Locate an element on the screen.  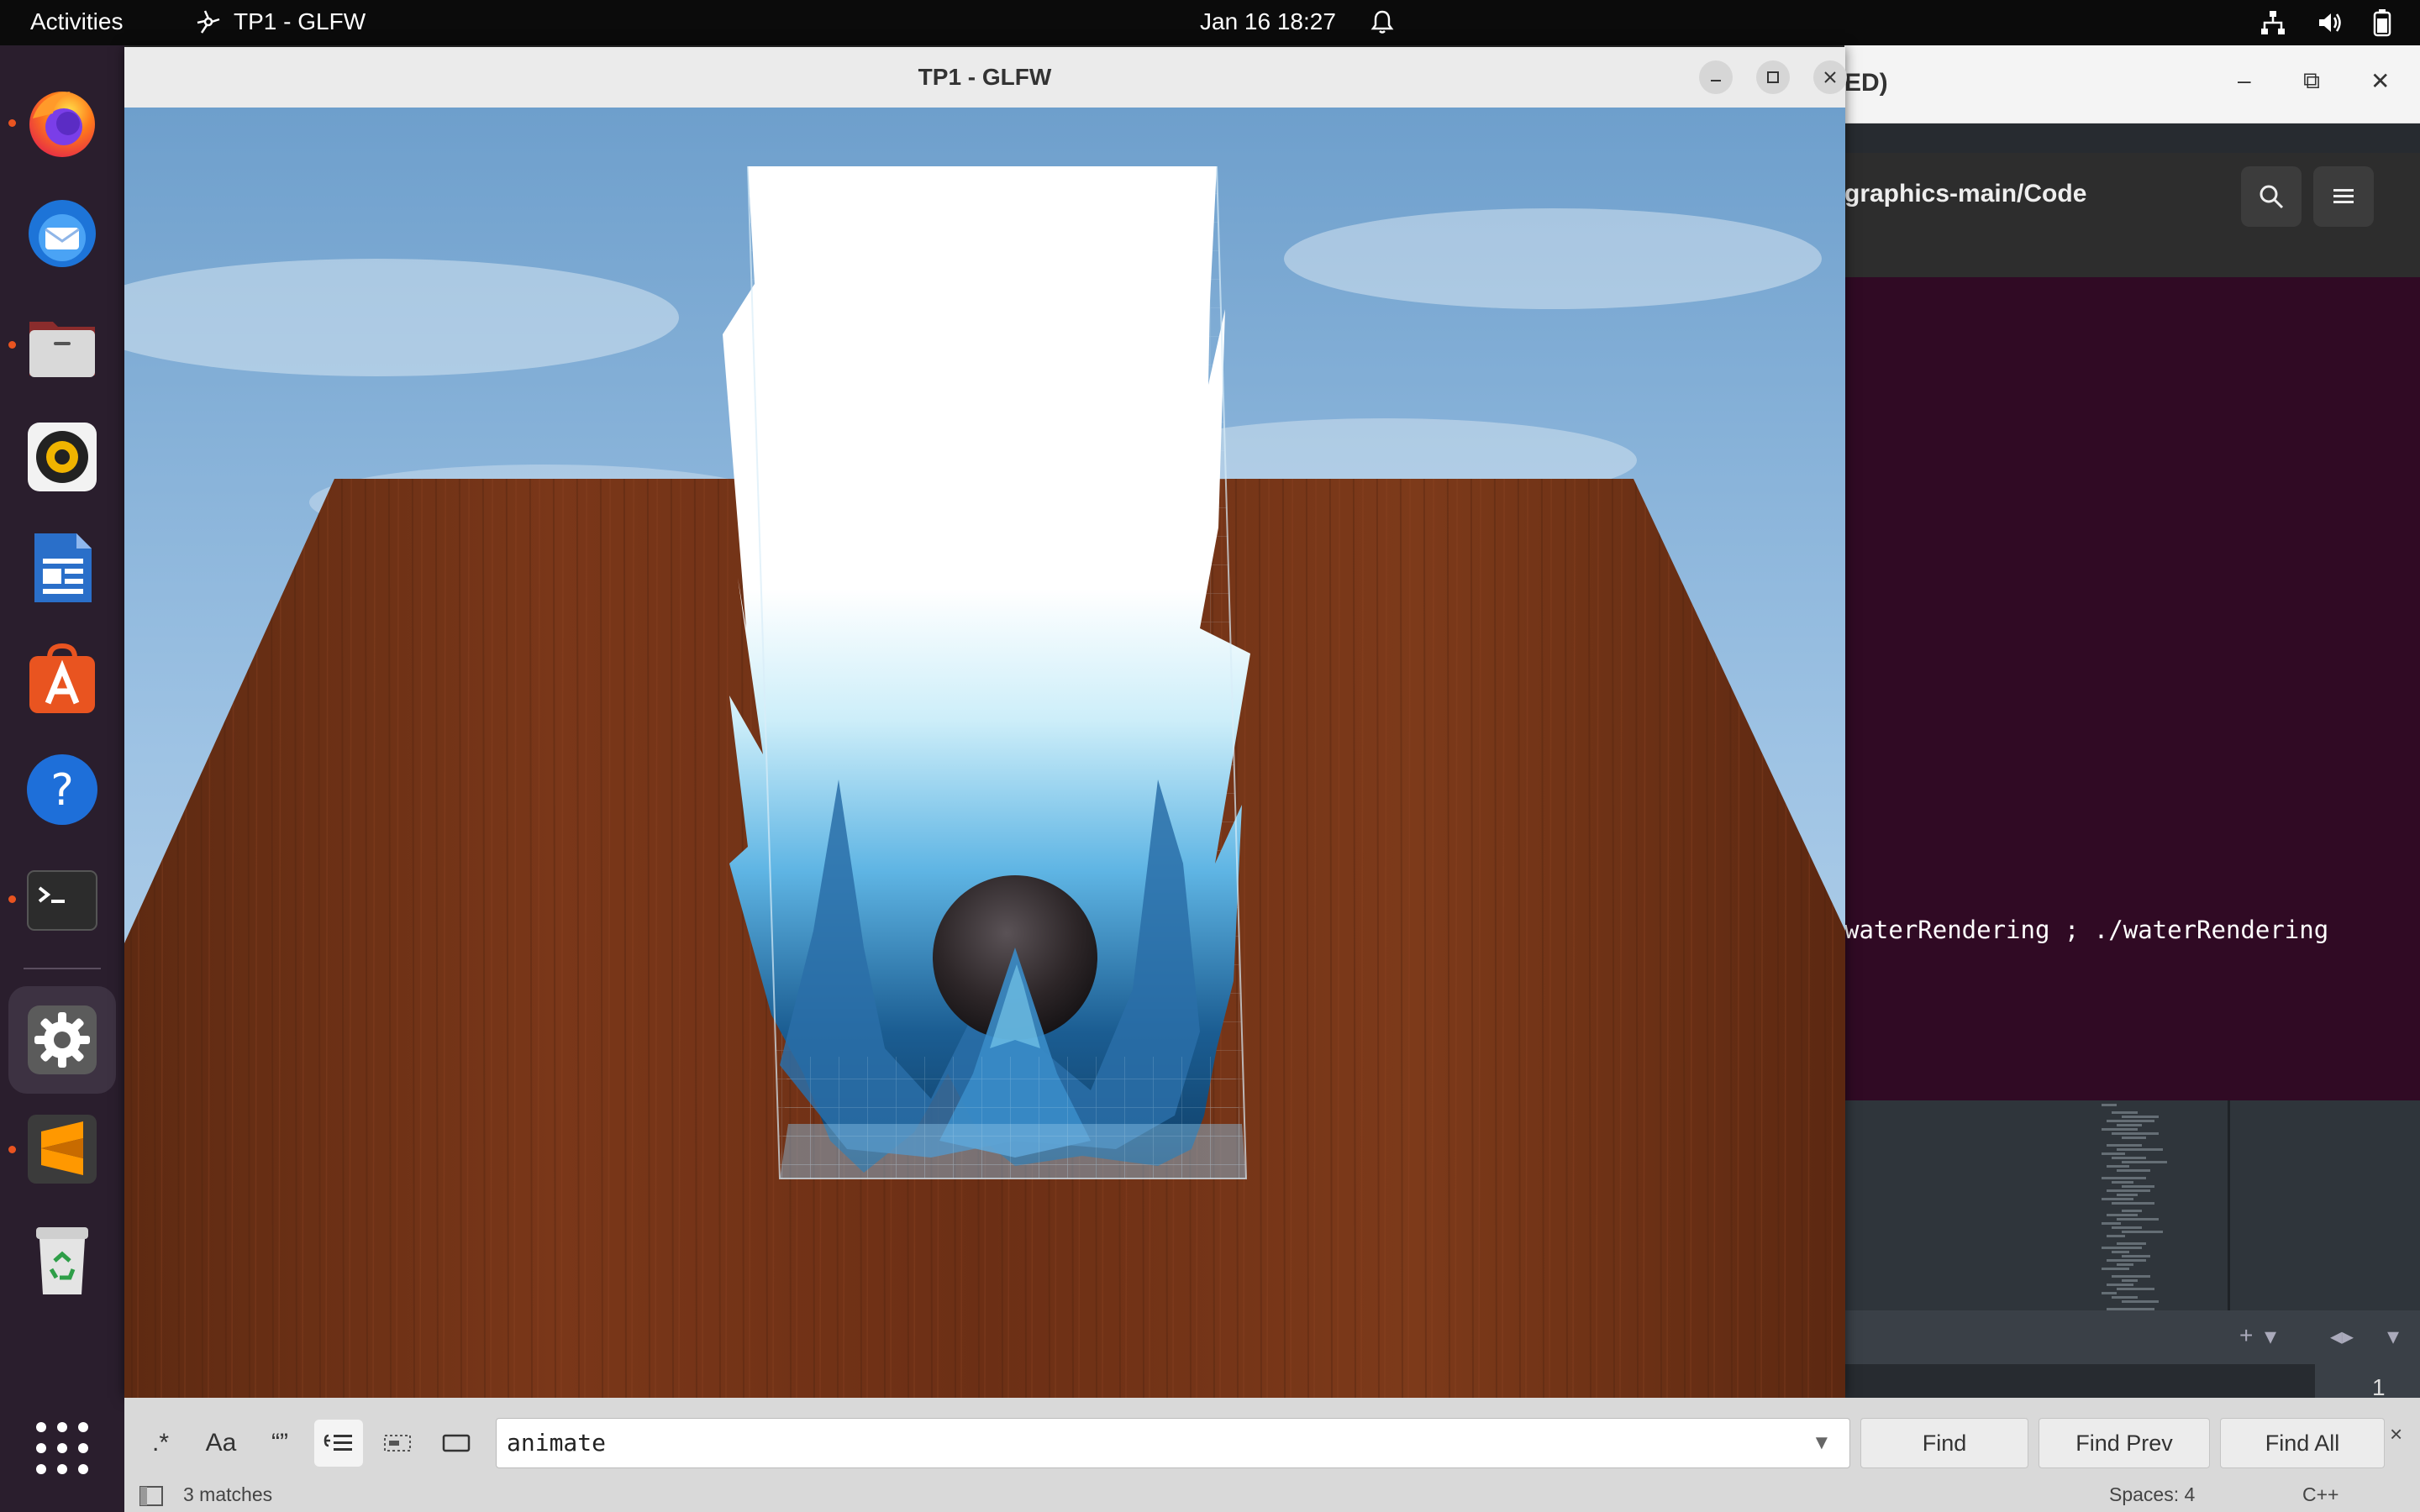
close-find-bar-icon: × is located at coordinates (2396, 1434).